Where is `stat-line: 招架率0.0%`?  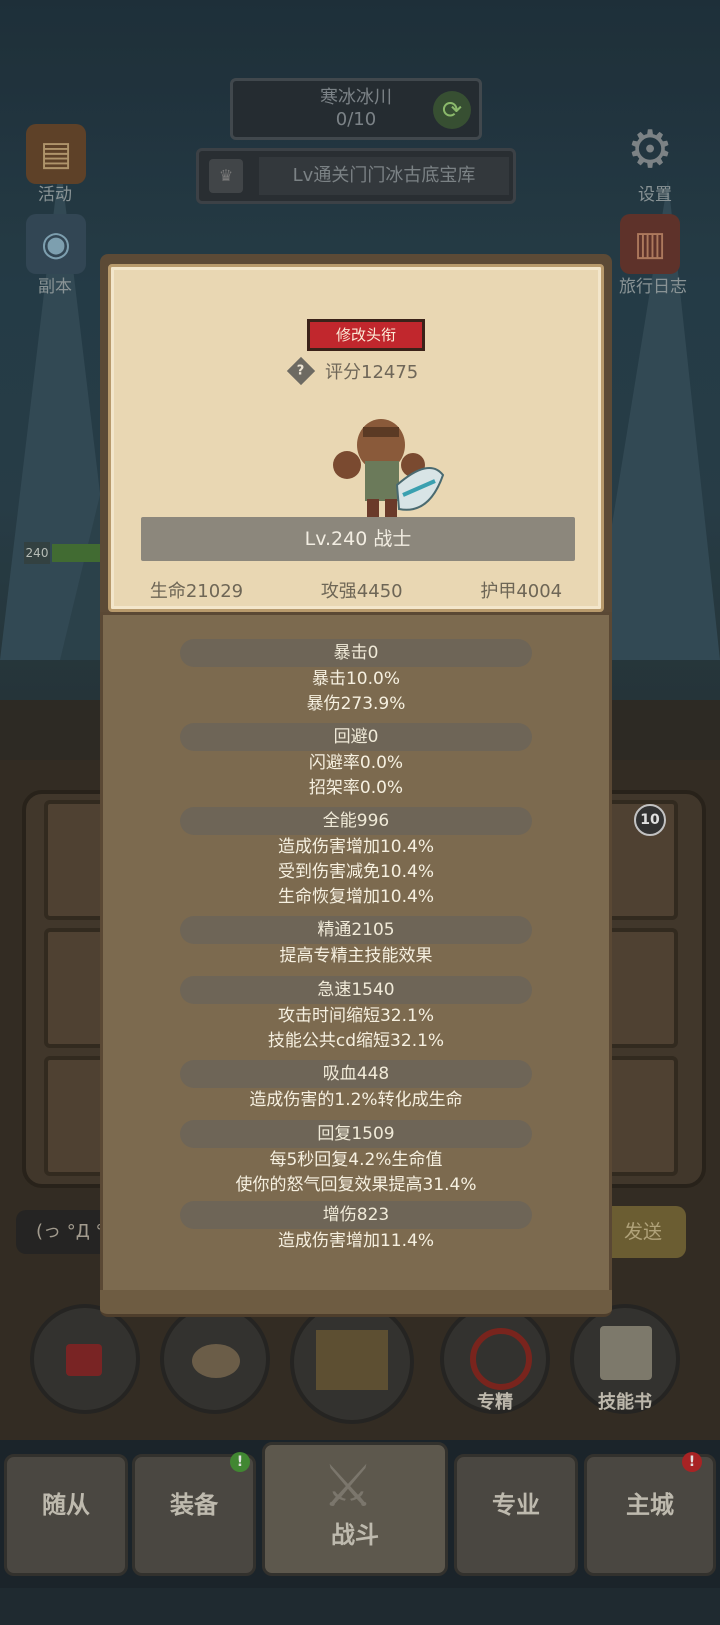
stat-line: 招架率0.0% is located at coordinates (356, 788).